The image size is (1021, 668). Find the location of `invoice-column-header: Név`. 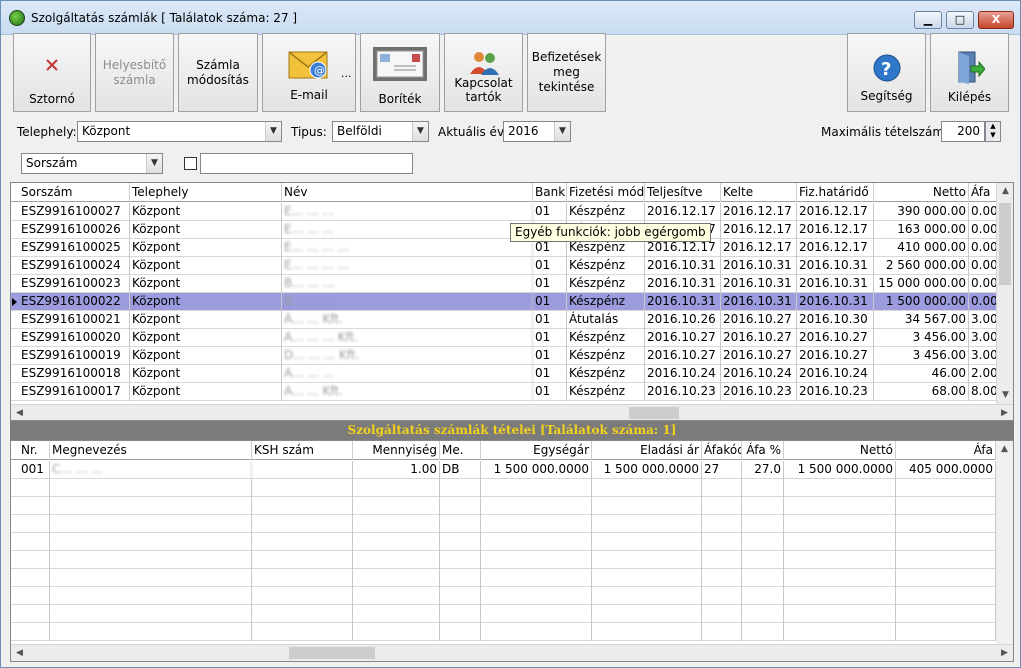

invoice-column-header: Név is located at coordinates (407, 192).